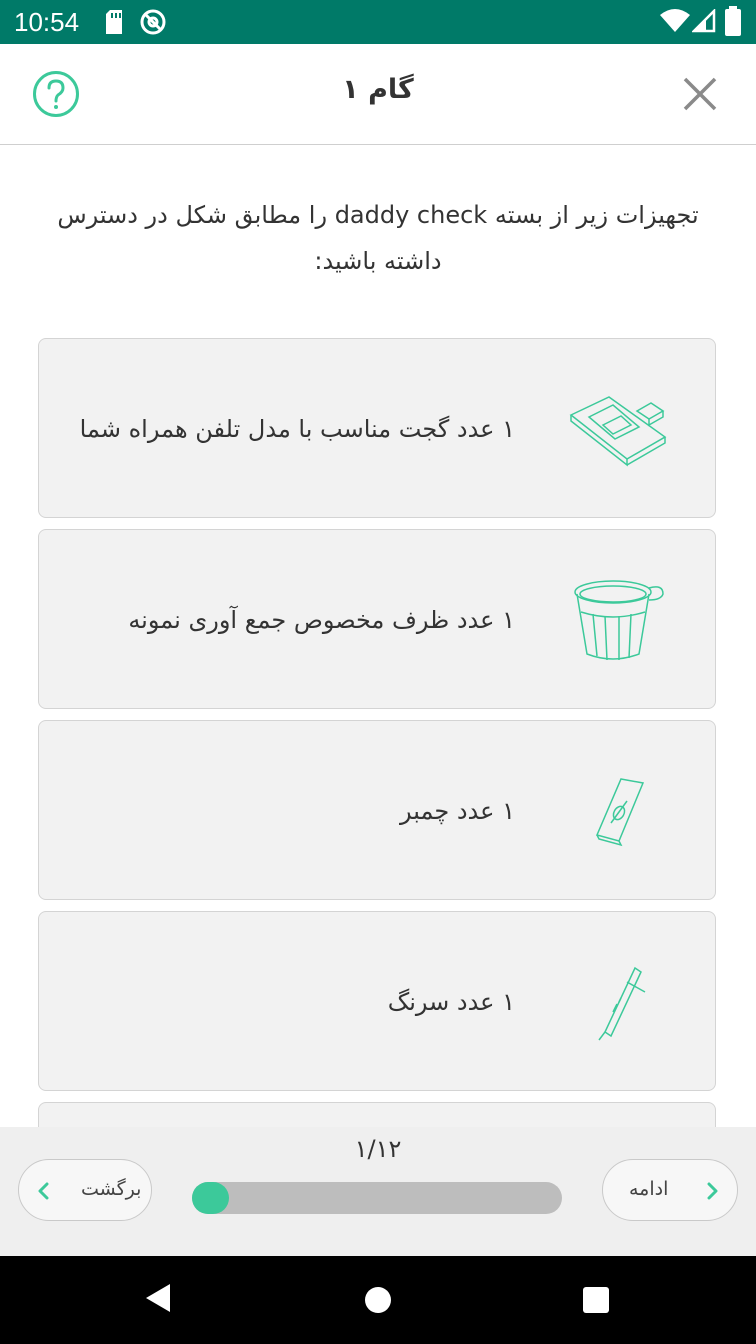 The width and height of the screenshot is (756, 1344). I want to click on close-icon, so click(700, 94).